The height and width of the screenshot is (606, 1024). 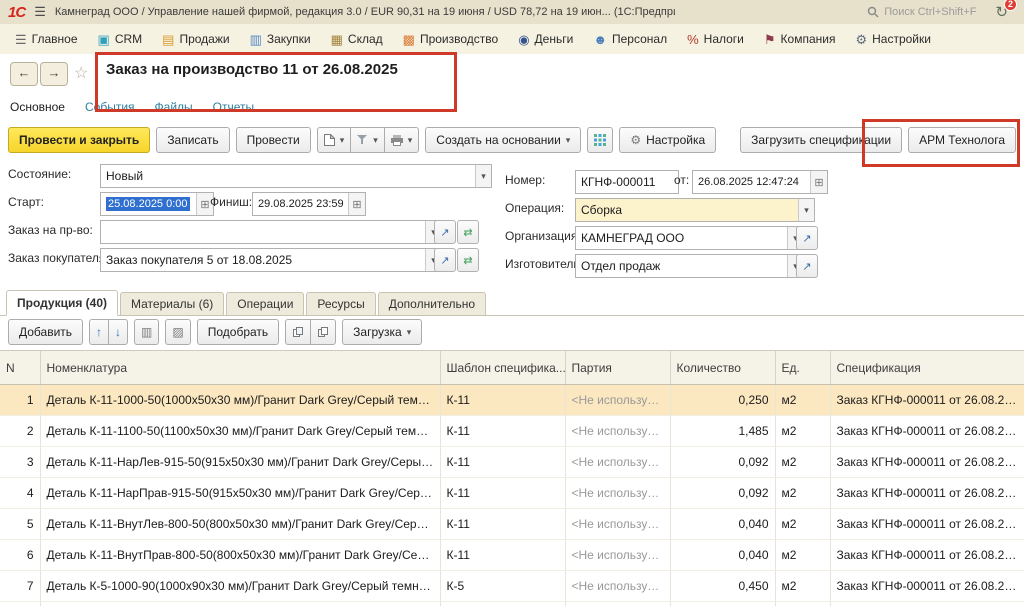 What do you see at coordinates (238, 332) in the screenshot?
I see `pick-button: Подобрать` at bounding box center [238, 332].